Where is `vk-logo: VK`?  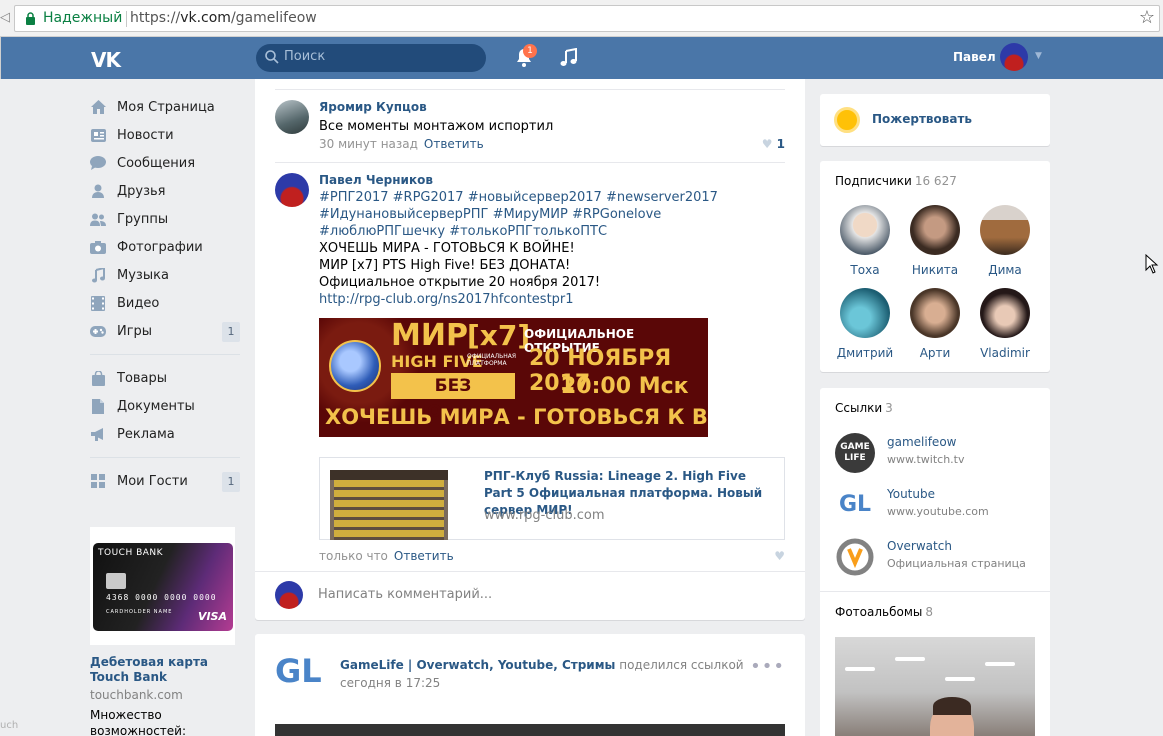
vk-logo: VK is located at coordinates (106, 60).